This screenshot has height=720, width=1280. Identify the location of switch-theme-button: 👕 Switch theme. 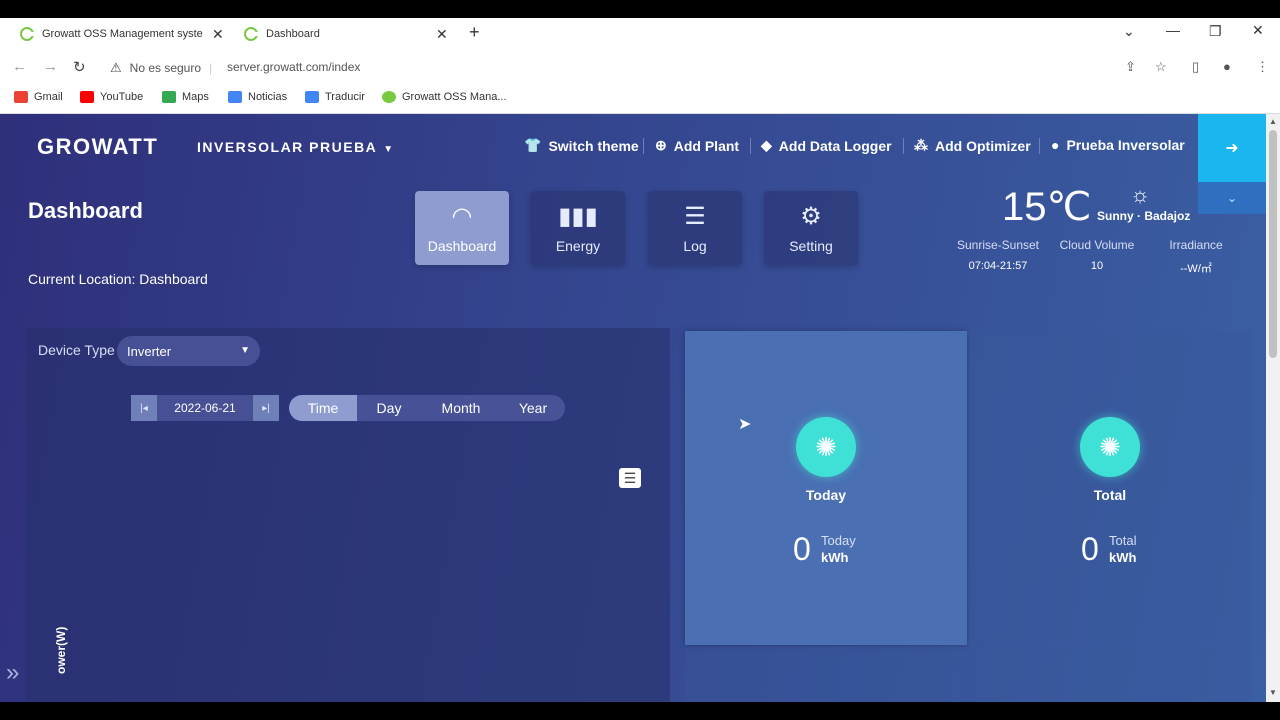
(581, 145).